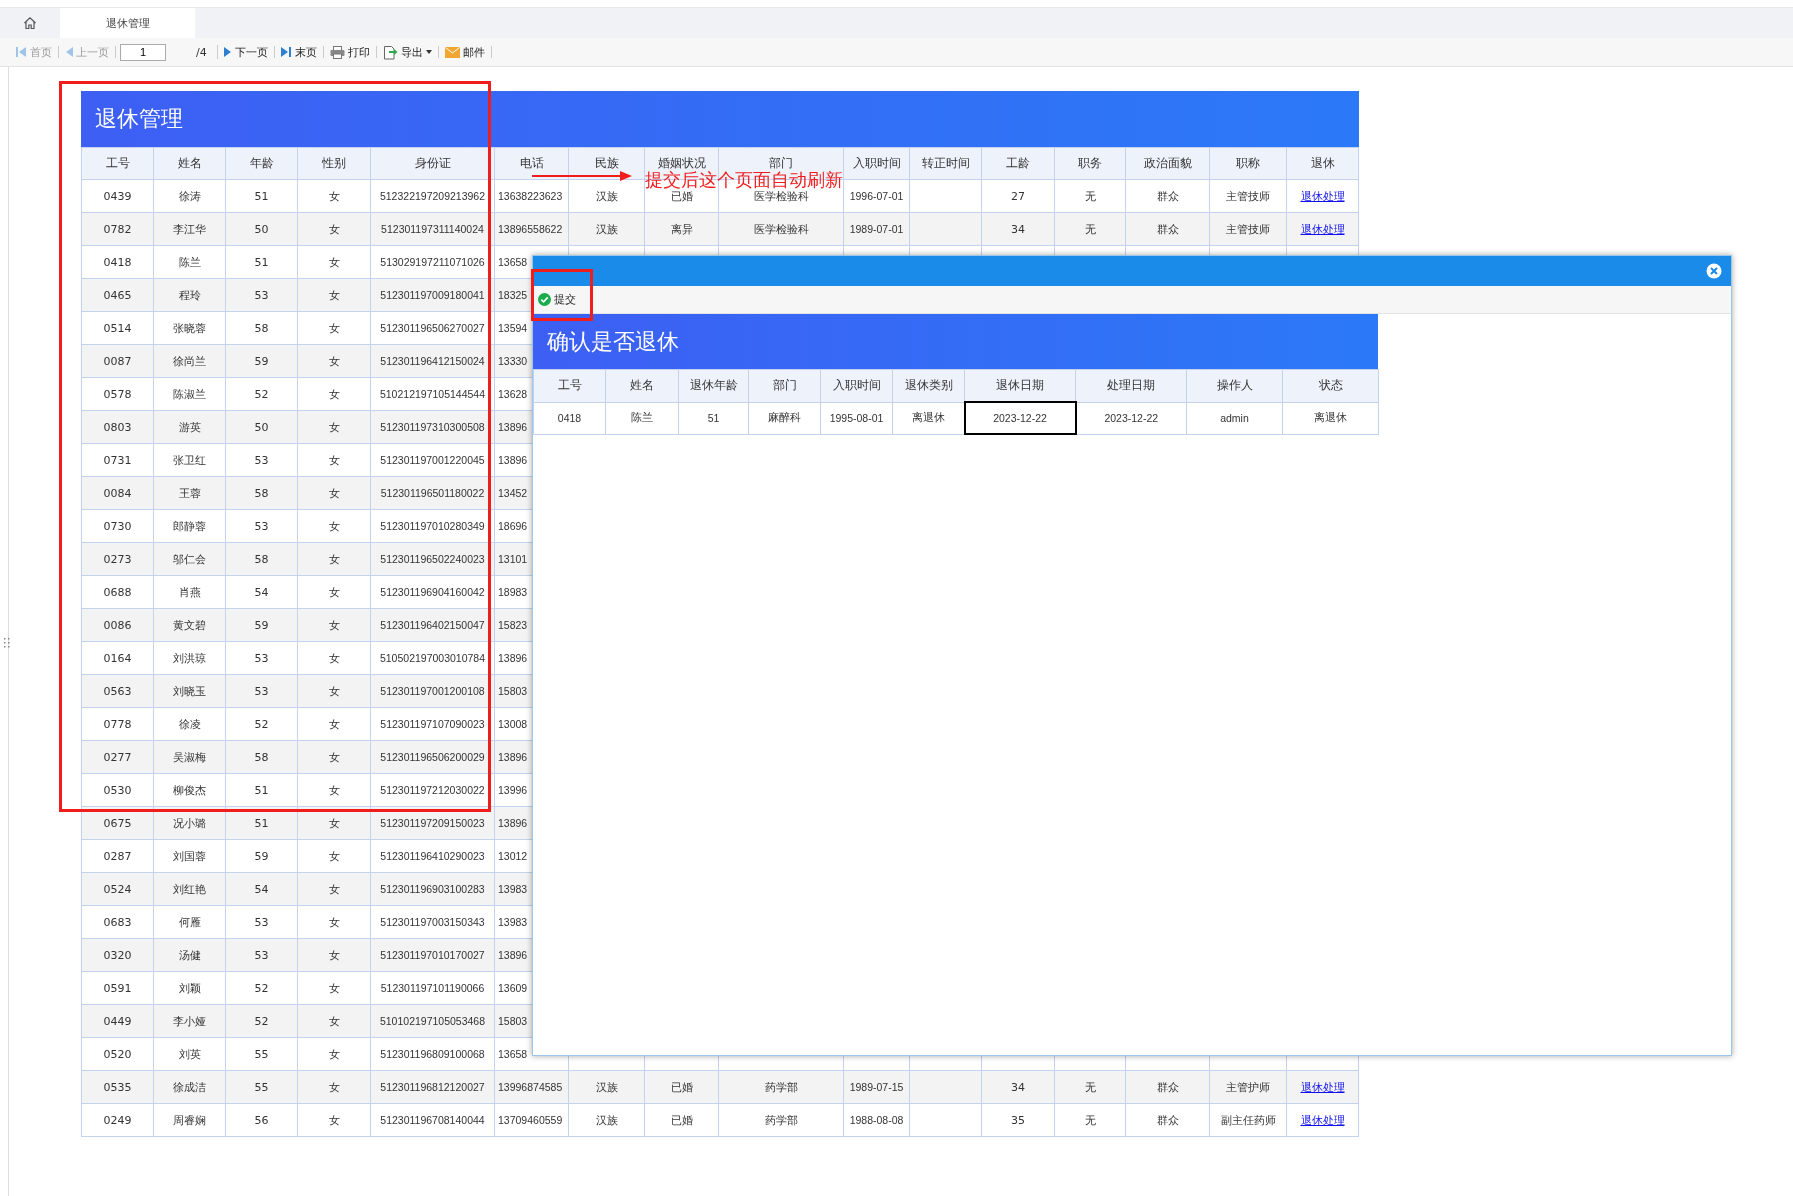  Describe the element at coordinates (562, 295) in the screenshot. I see `annotation-box` at that location.